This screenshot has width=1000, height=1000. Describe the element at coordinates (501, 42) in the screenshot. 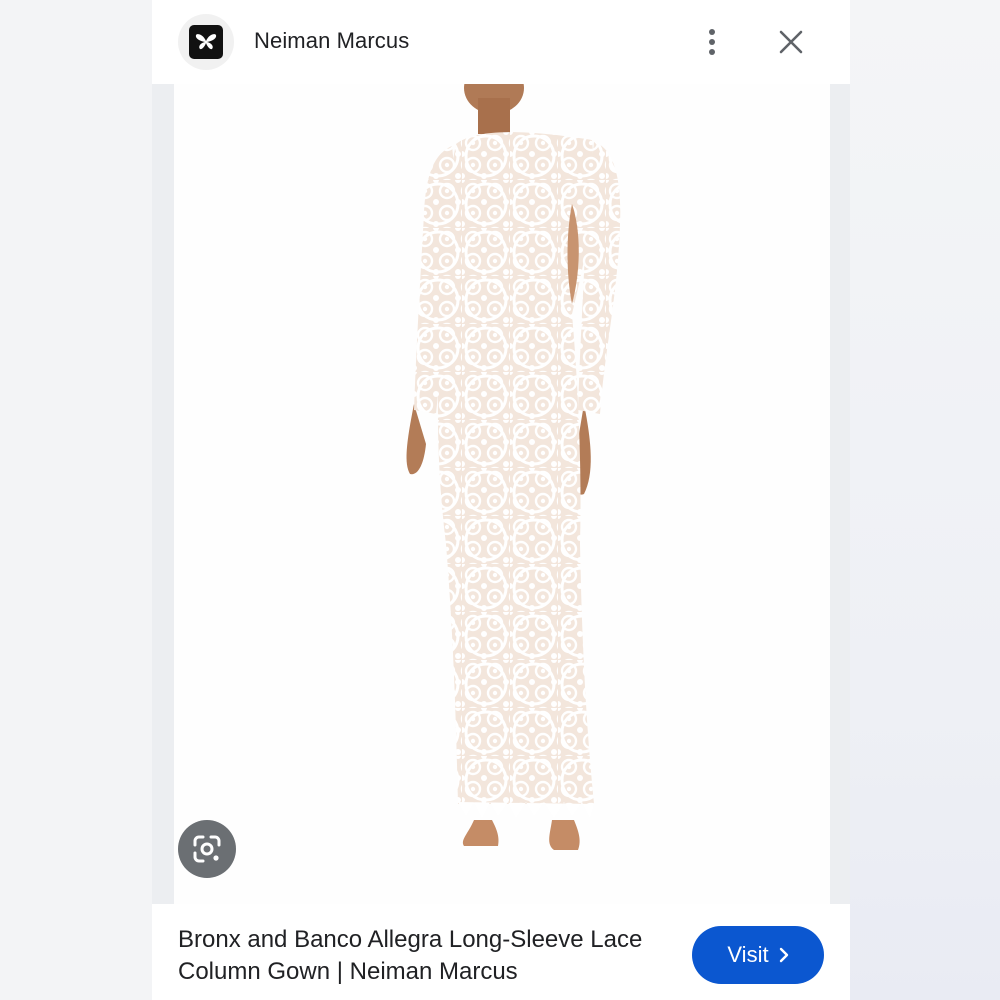

I see `preview-header: Neiman Marcus` at that location.